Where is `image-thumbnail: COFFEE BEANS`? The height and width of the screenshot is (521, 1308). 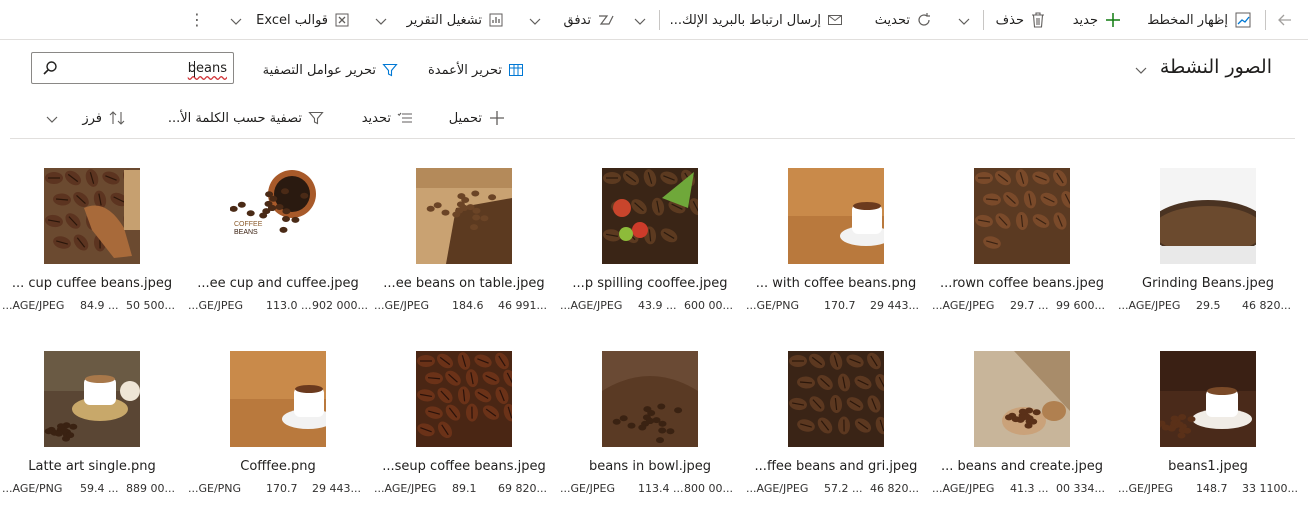 image-thumbnail: COFFEE BEANS is located at coordinates (278, 216).